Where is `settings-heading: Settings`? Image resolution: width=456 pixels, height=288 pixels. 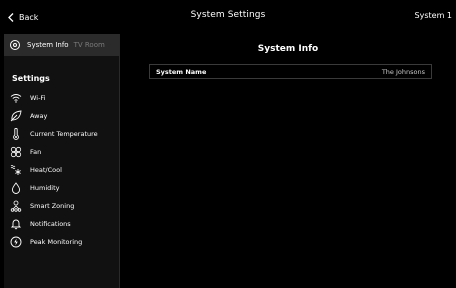
settings-heading: Settings is located at coordinates (31, 78).